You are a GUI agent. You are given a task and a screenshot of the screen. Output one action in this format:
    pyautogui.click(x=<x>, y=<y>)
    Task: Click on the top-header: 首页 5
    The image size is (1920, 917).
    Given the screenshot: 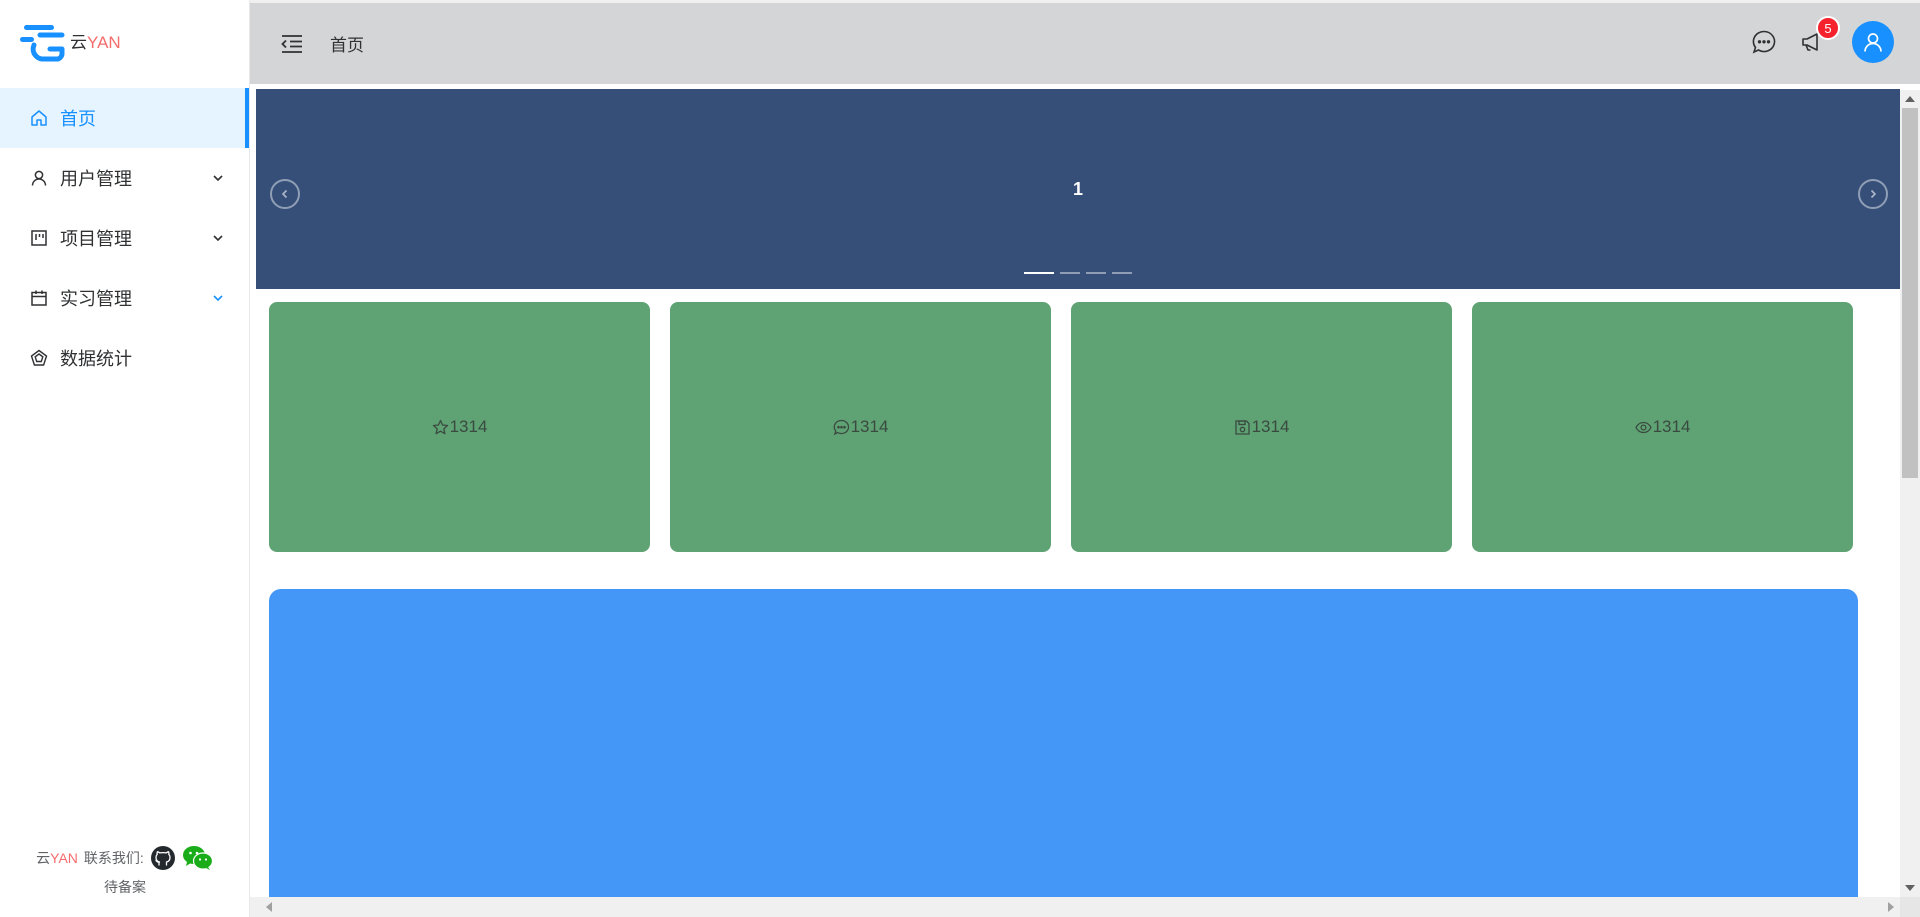 What is the action you would take?
    pyautogui.click(x=1085, y=42)
    